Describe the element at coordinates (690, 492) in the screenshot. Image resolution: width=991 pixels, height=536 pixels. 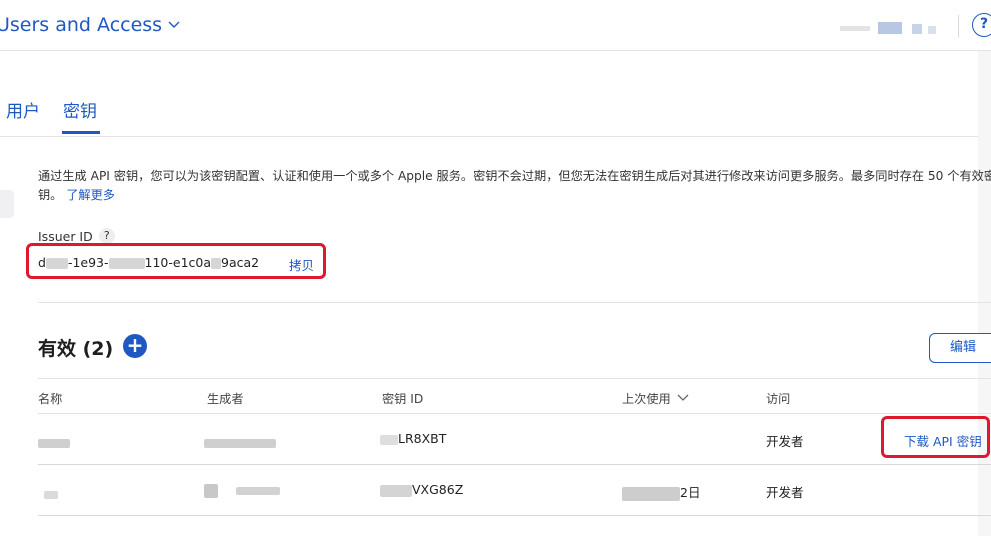
I see `last-used-text: 2日` at that location.